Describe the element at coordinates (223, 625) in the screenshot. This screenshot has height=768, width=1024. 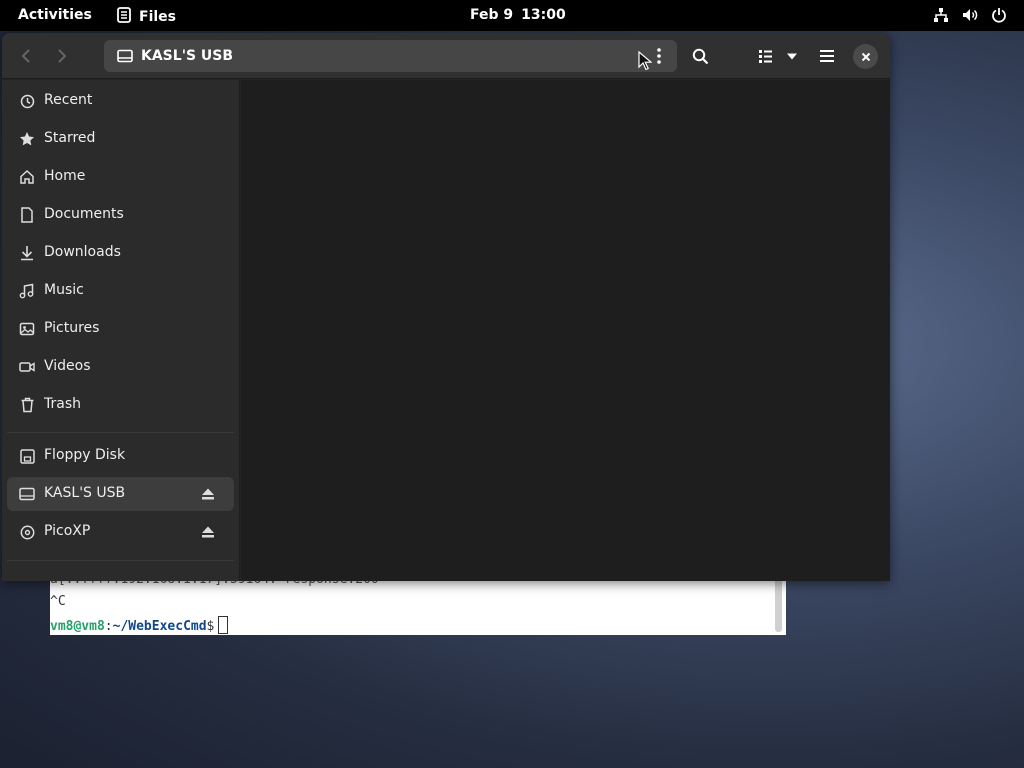
I see `terminal-cursor` at that location.